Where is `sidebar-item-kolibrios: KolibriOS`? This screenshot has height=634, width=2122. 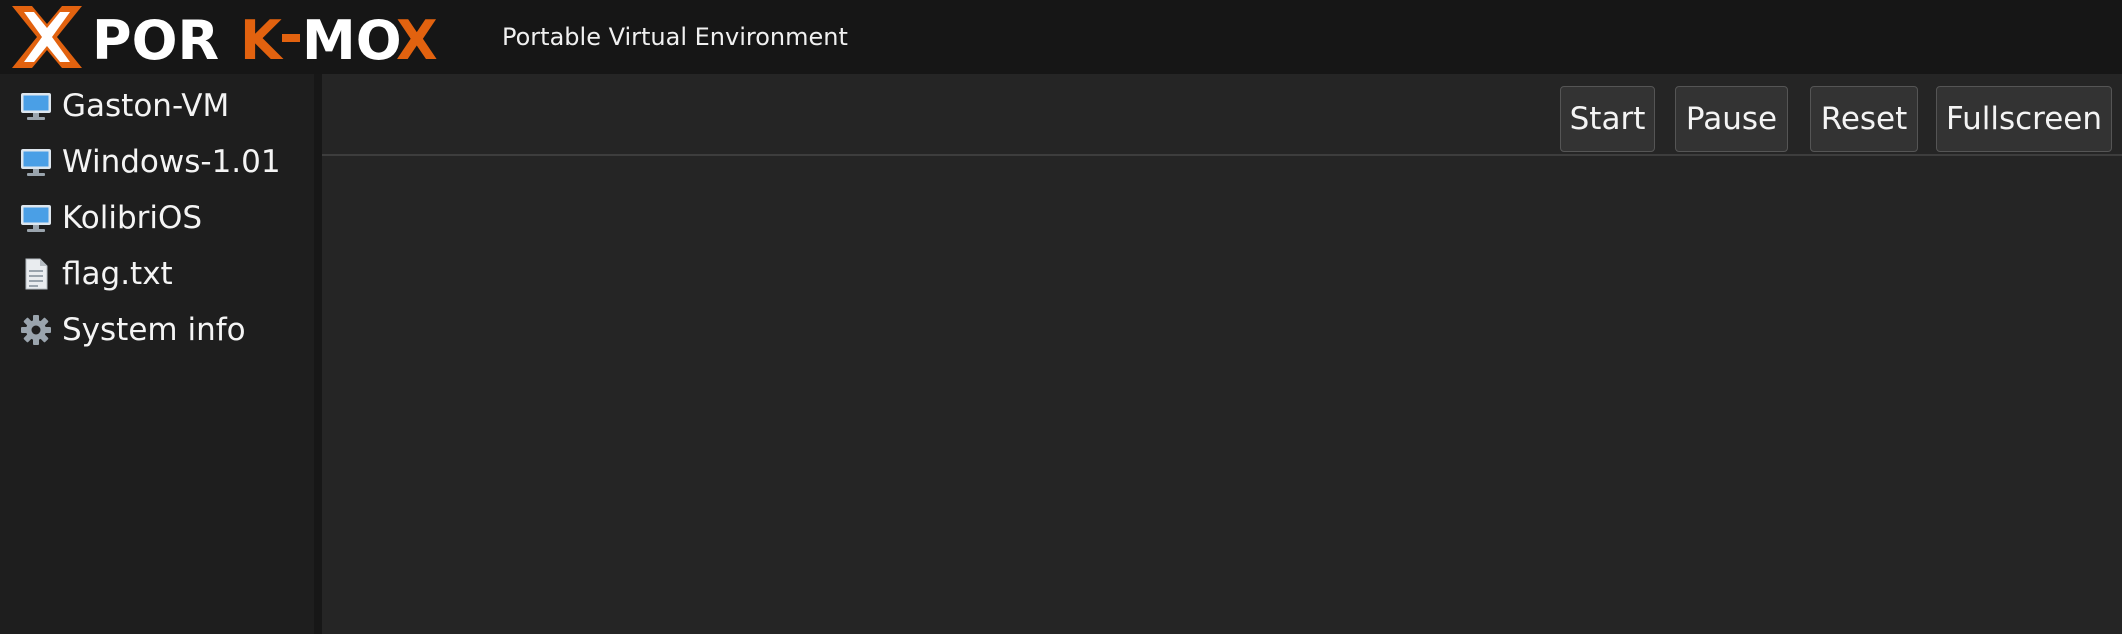
sidebar-item-kolibrios: KolibriOS is located at coordinates (157, 218).